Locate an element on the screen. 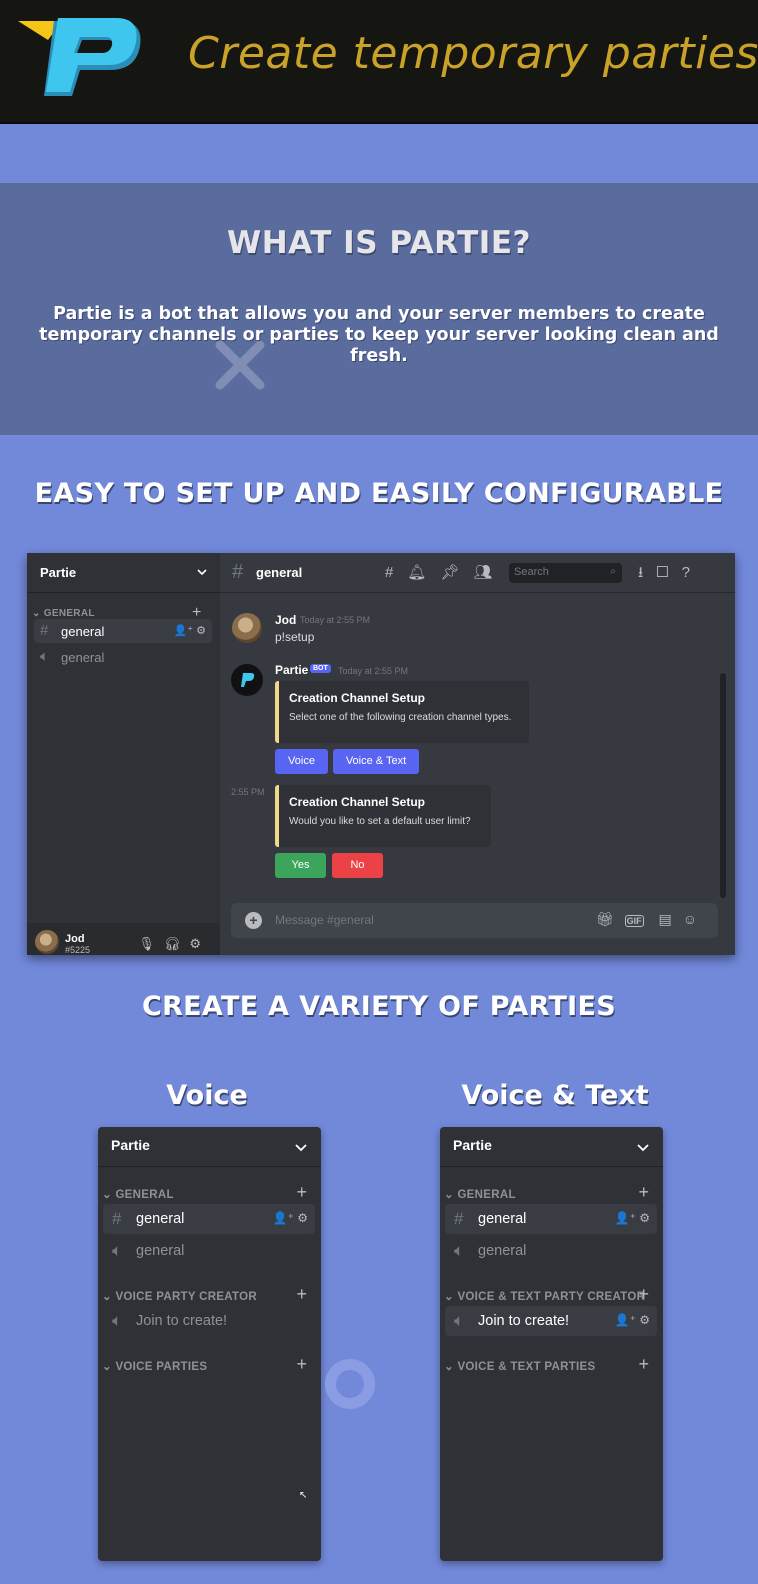 Image resolution: width=758 pixels, height=1584 pixels. parties-section-title: CREATE A VARIETY OF PARTIES is located at coordinates (379, 1006).